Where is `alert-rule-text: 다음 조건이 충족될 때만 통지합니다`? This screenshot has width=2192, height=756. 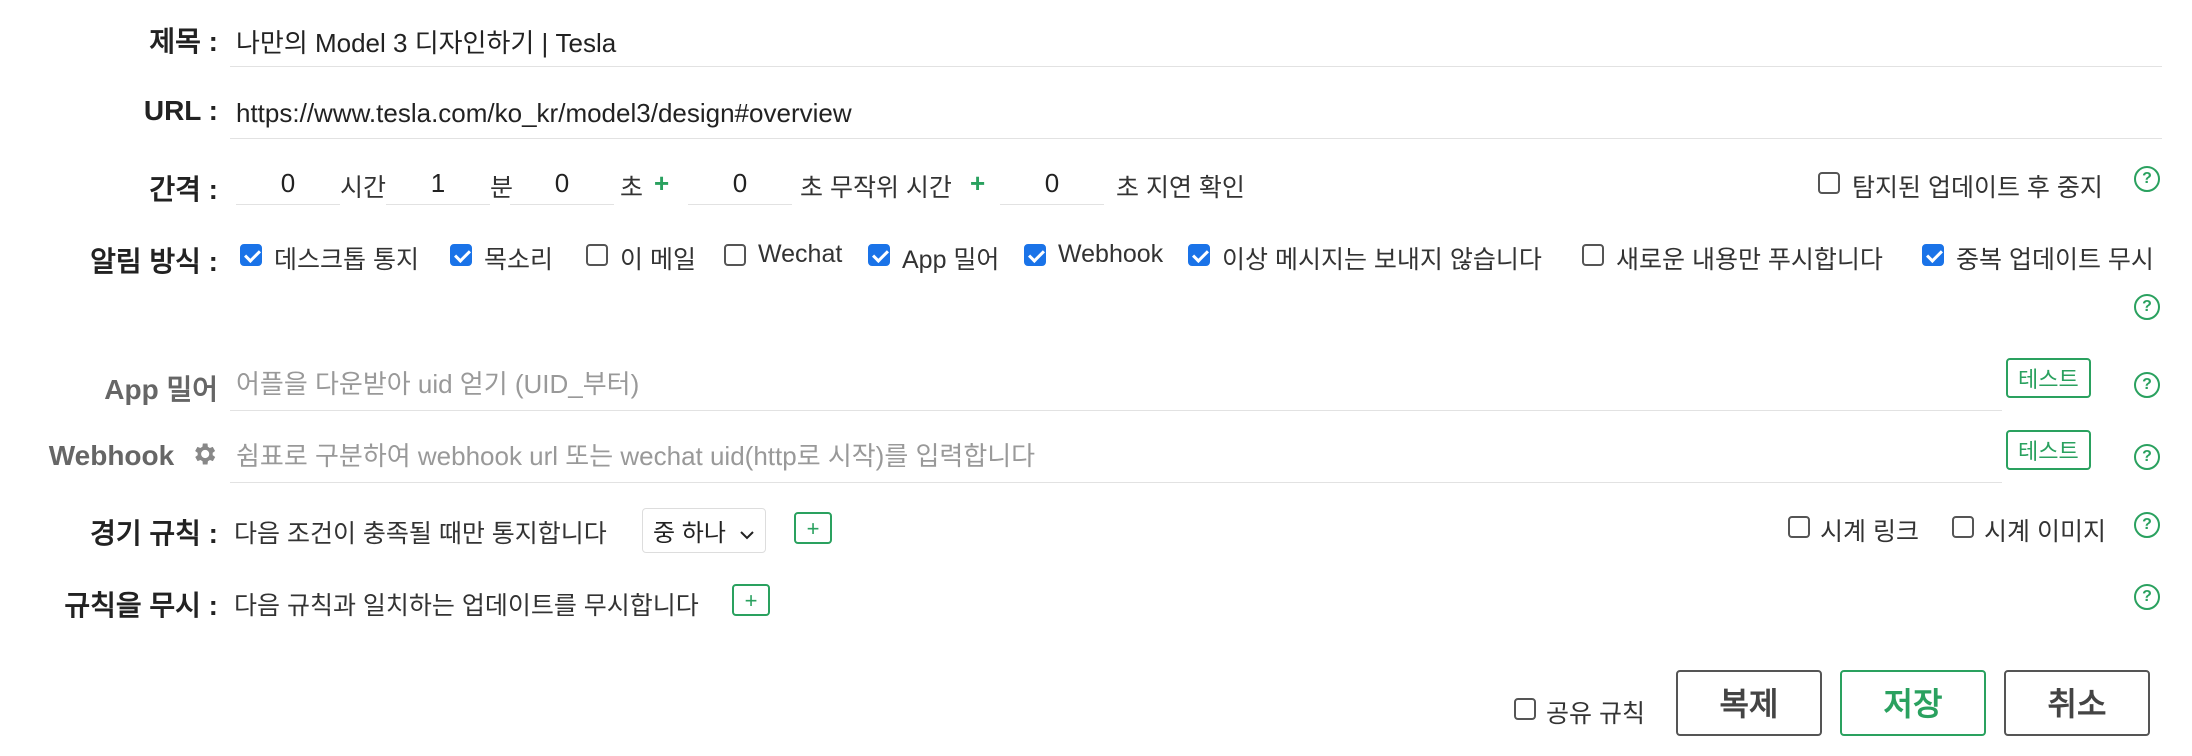
alert-rule-text: 다음 조건이 충족될 때만 통지합니다 is located at coordinates (420, 534).